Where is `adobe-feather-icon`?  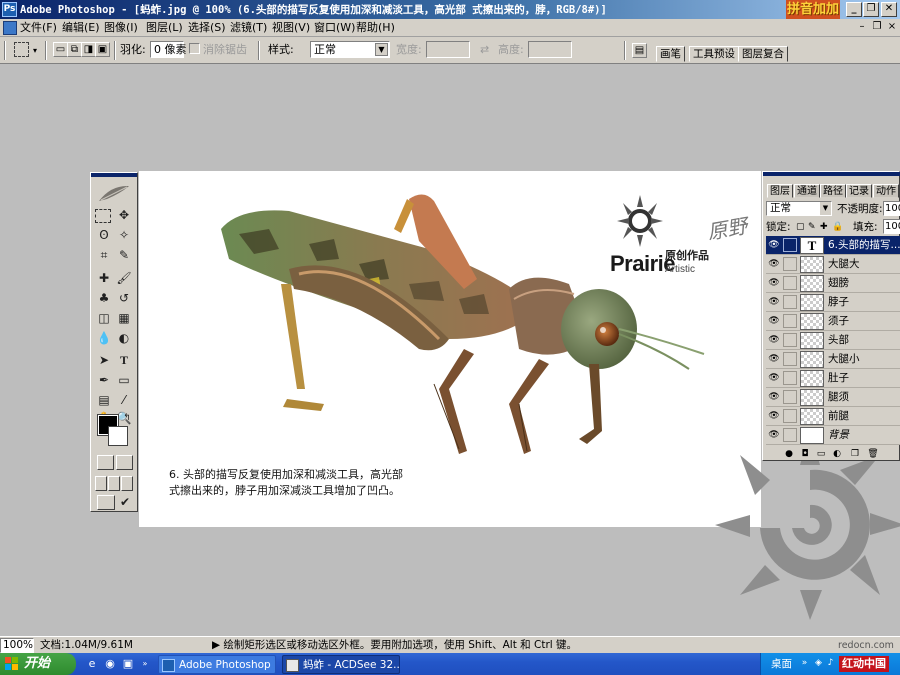
adobe-feather-icon is located at coordinates (114, 193).